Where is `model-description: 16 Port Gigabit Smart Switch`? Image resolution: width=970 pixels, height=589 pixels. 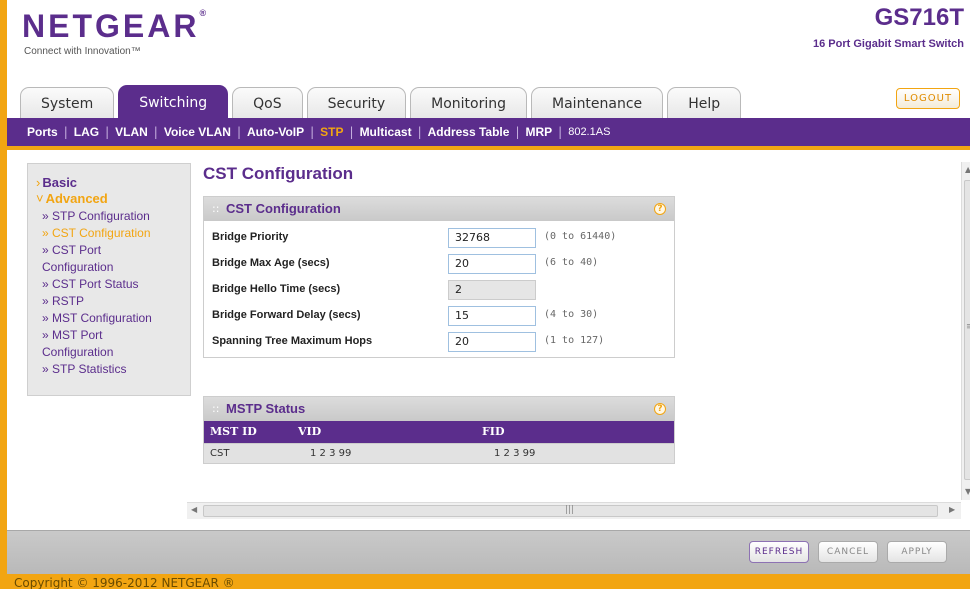 model-description: 16 Port Gigabit Smart Switch is located at coordinates (888, 44).